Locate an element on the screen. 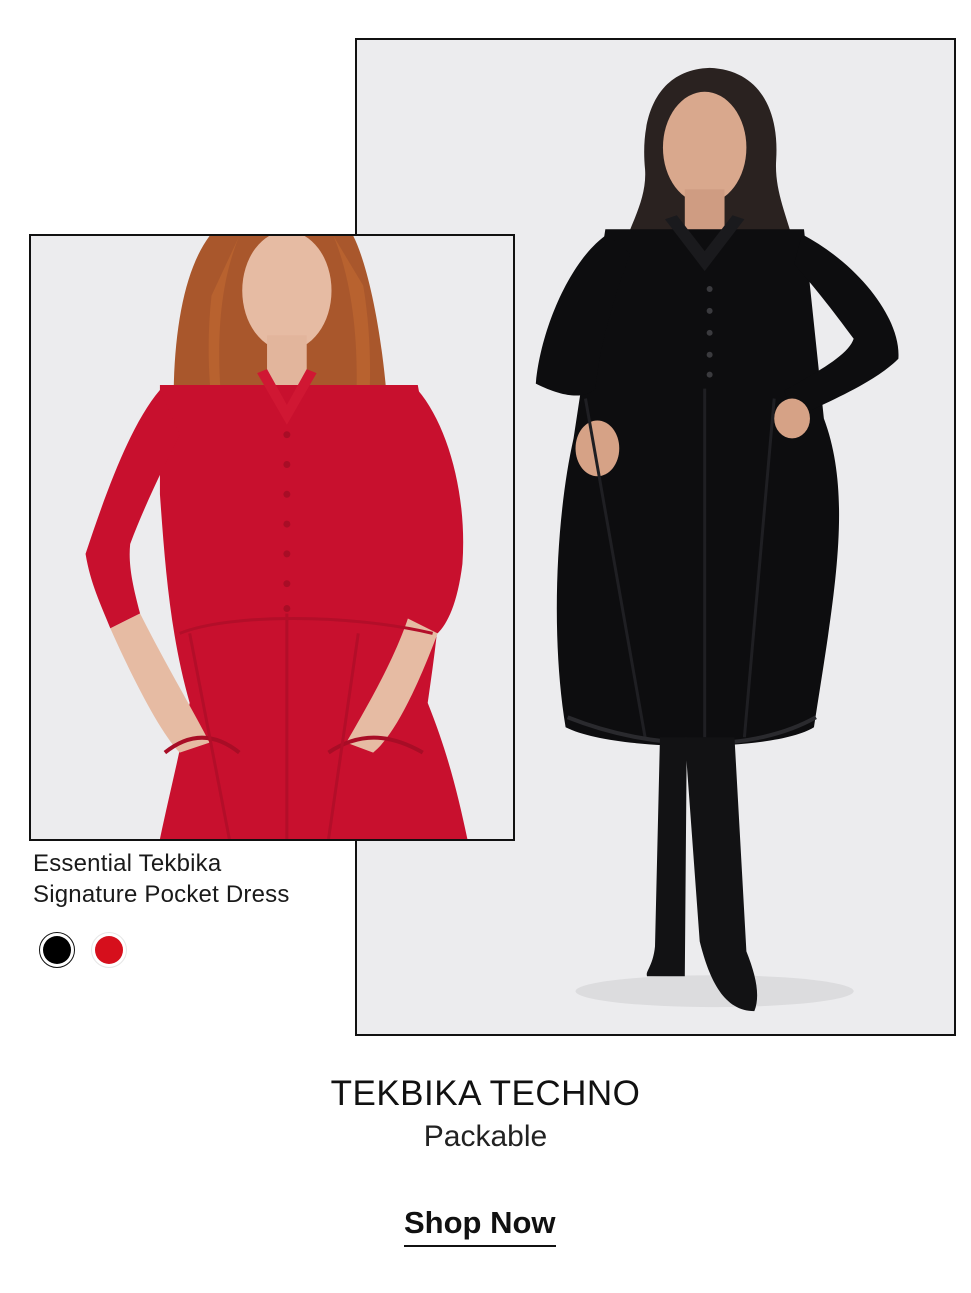 The image size is (971, 1293). color-swatches is located at coordinates (83, 950).